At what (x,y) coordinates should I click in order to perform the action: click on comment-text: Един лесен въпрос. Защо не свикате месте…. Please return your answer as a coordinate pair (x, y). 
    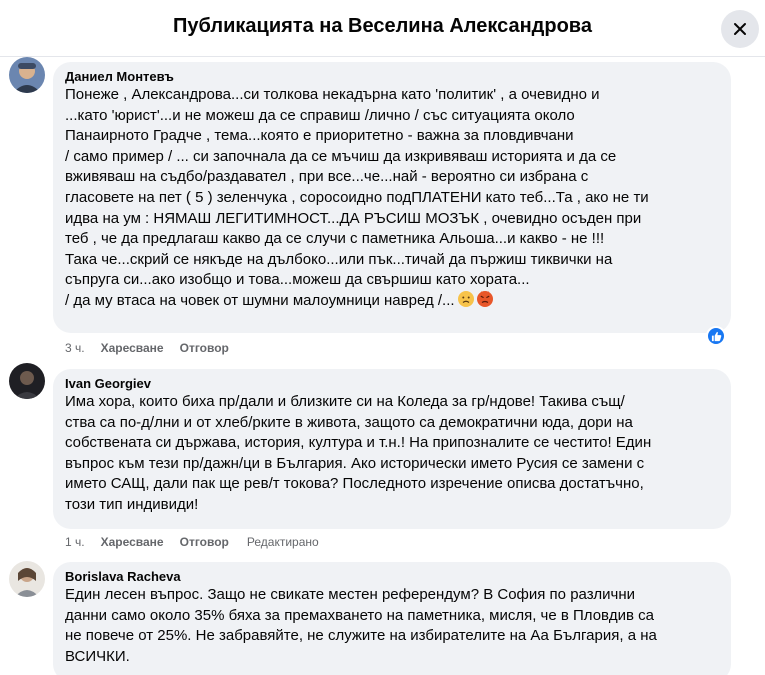
    Looking at the image, I should click on (361, 625).